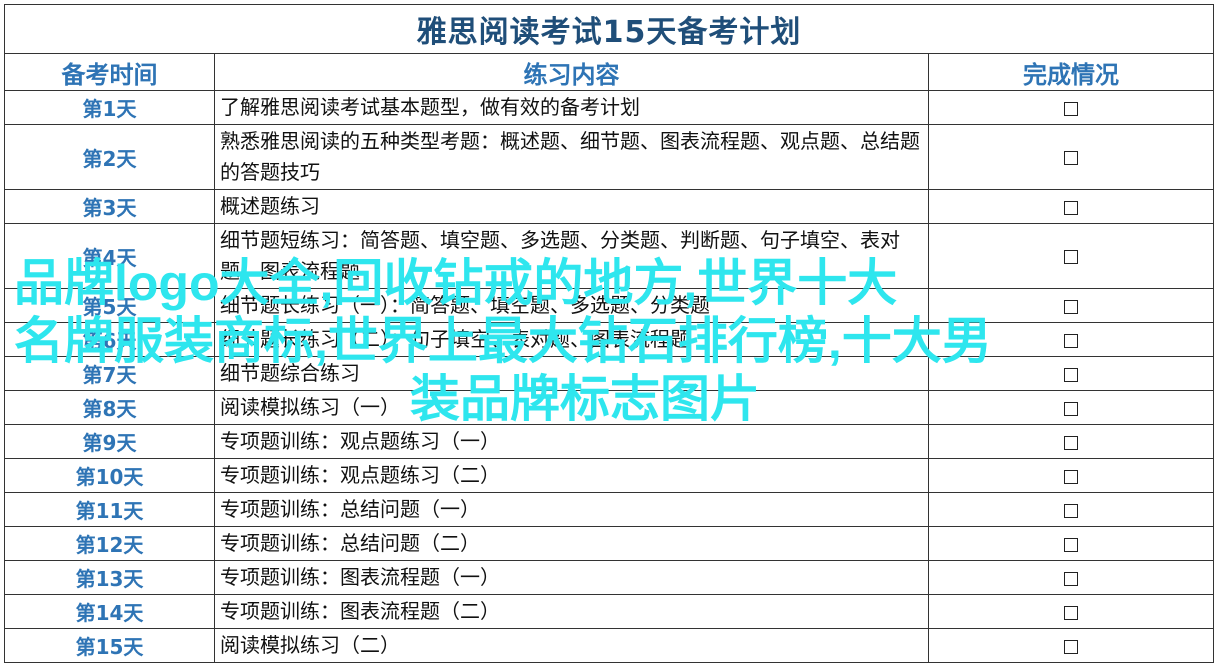  Describe the element at coordinates (109, 157) in the screenshot. I see `day-cell: 第2天` at that location.